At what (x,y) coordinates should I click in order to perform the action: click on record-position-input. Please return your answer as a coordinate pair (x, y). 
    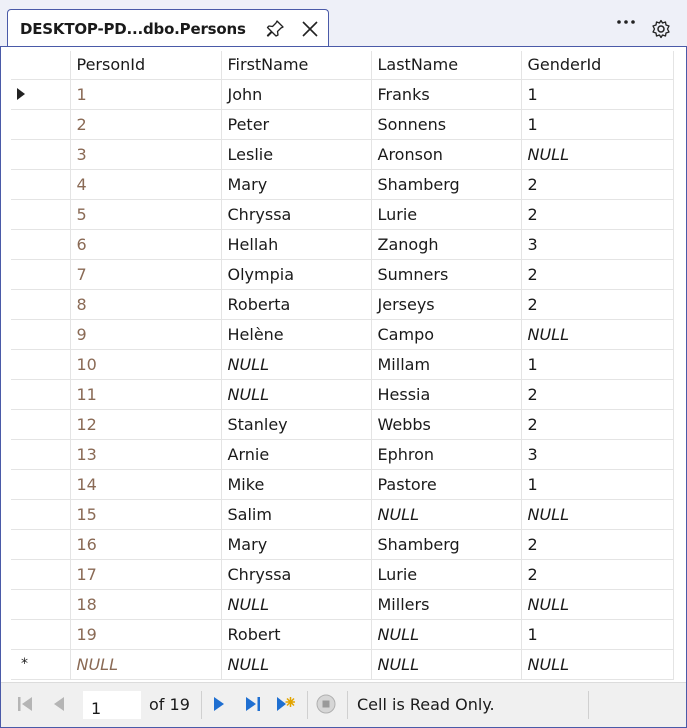
    Looking at the image, I should click on (112, 705).